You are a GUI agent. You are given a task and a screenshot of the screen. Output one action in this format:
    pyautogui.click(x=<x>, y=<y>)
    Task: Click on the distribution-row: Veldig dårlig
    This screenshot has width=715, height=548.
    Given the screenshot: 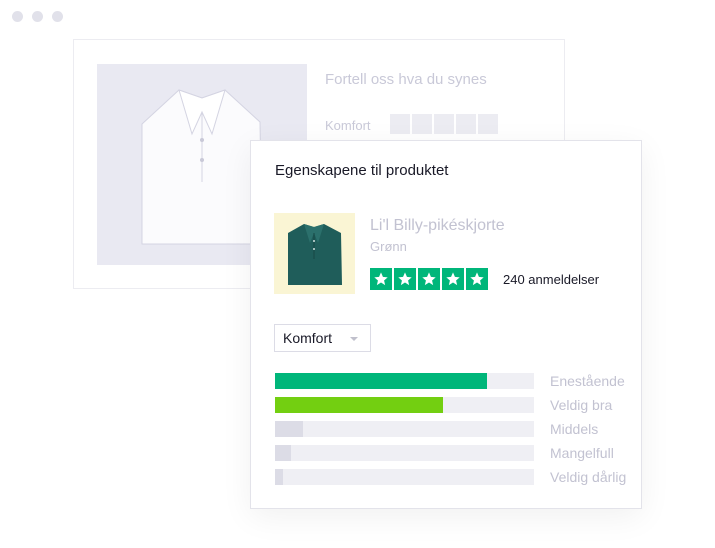 What is the action you would take?
    pyautogui.click(x=450, y=477)
    